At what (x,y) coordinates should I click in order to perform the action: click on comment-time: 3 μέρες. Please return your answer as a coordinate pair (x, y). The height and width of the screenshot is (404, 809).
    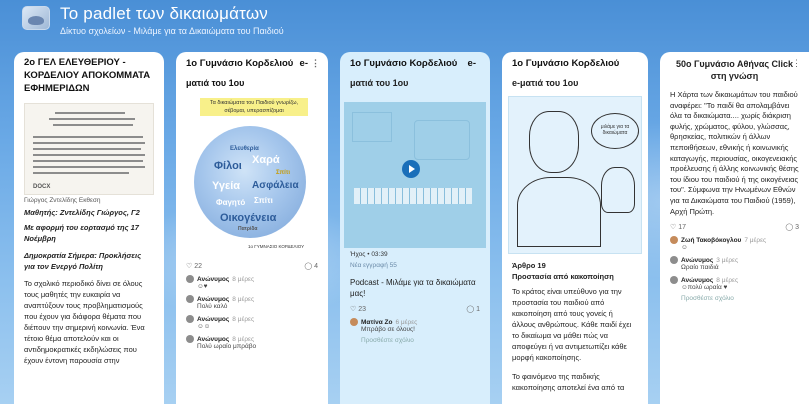
    Looking at the image, I should click on (727, 260).